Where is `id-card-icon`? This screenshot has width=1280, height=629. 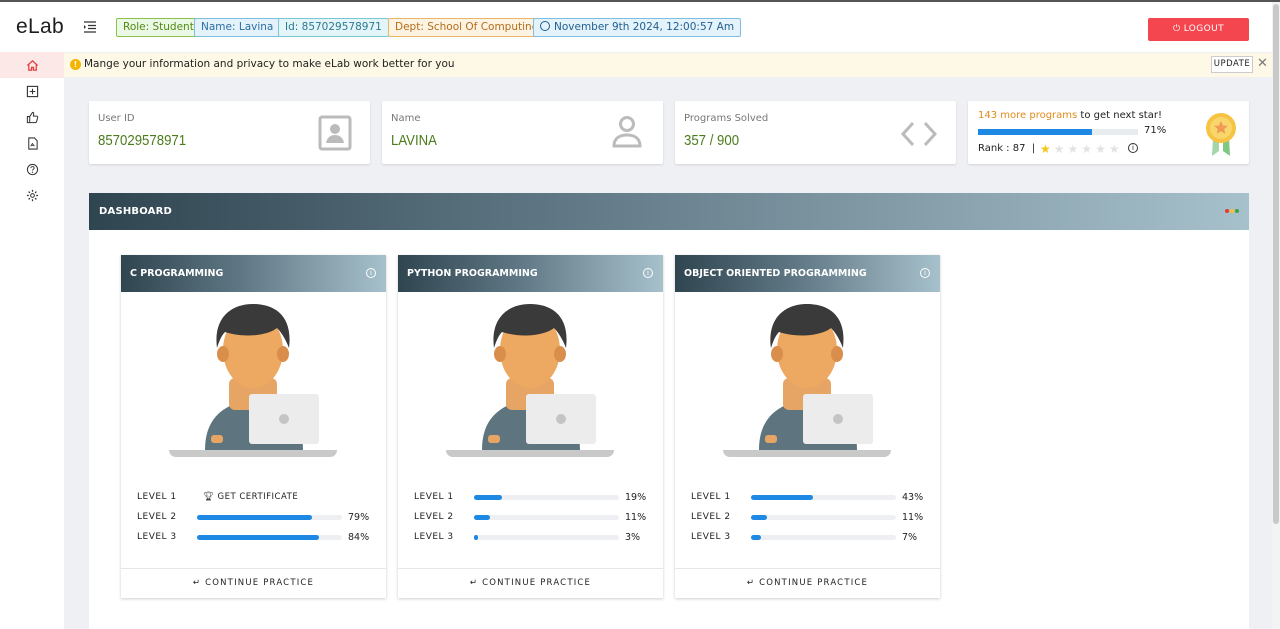 id-card-icon is located at coordinates (335, 133).